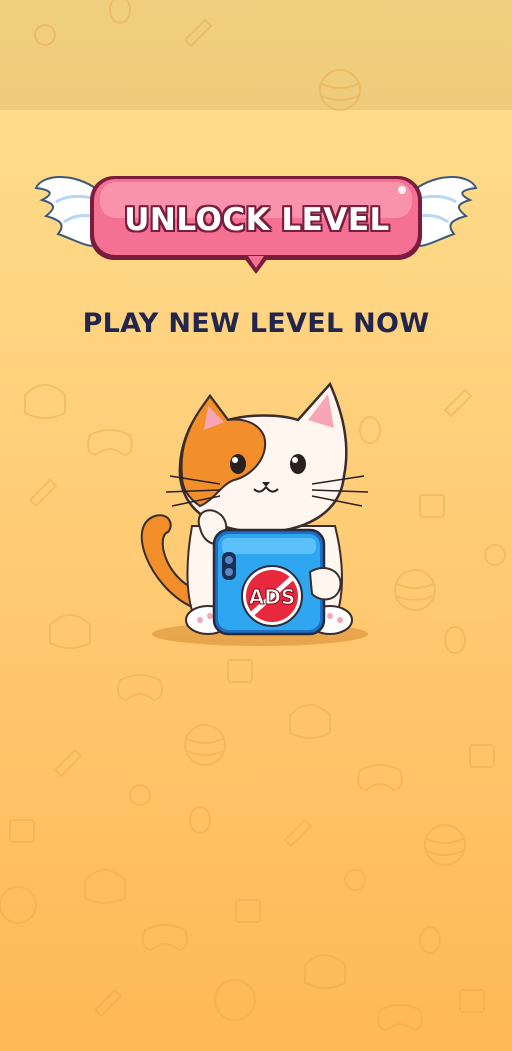  I want to click on unlock-level-banner: UNLOCK LEVEL, so click(256, 223).